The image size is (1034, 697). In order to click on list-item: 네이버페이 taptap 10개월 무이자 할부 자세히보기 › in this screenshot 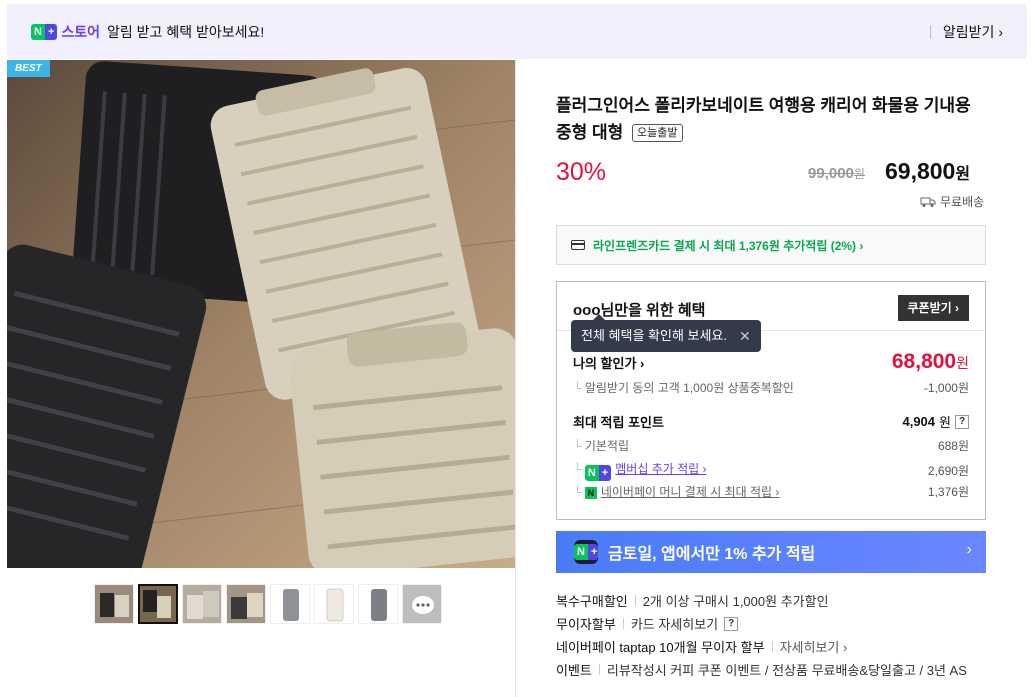, I will do `click(761, 646)`.